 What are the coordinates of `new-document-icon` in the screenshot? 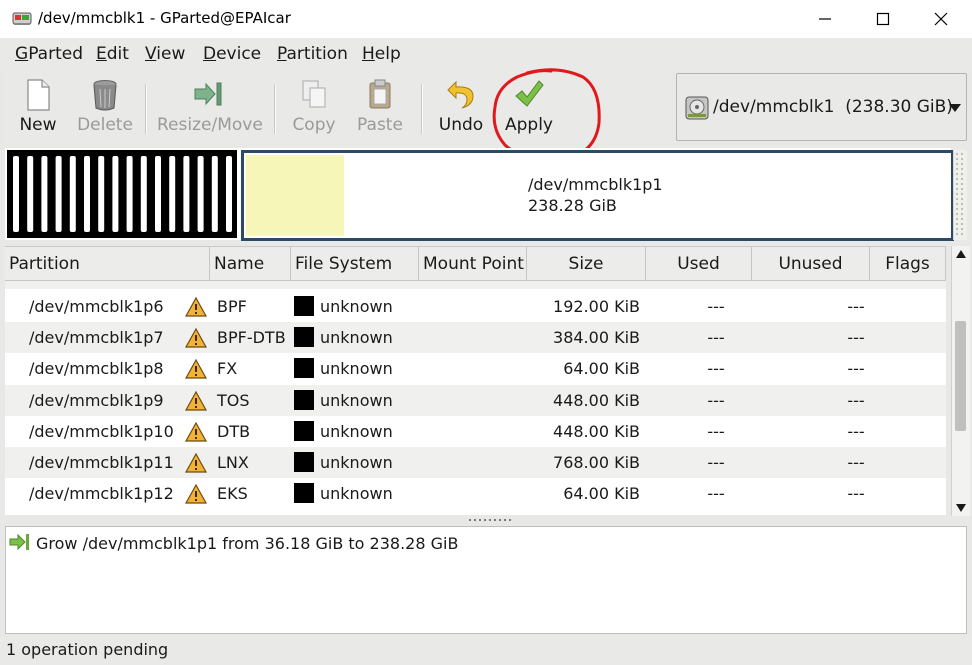 It's located at (38, 95).